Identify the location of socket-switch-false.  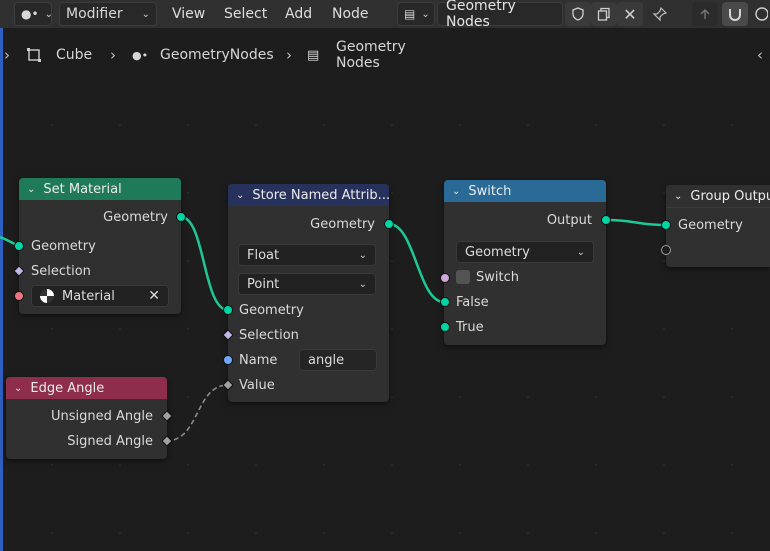
(445, 302).